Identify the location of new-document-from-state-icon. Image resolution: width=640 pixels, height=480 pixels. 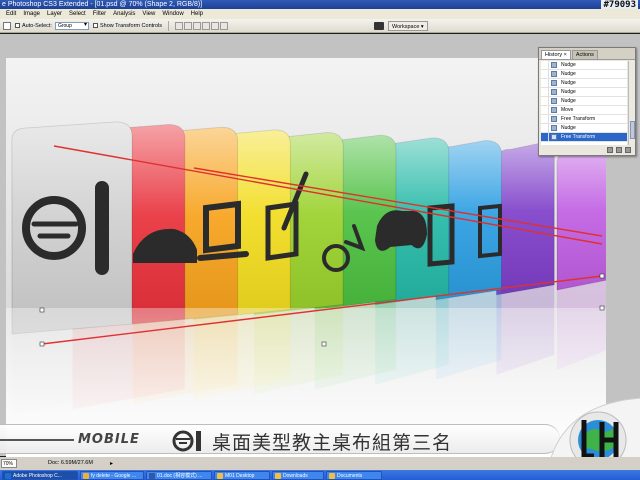
(610, 150).